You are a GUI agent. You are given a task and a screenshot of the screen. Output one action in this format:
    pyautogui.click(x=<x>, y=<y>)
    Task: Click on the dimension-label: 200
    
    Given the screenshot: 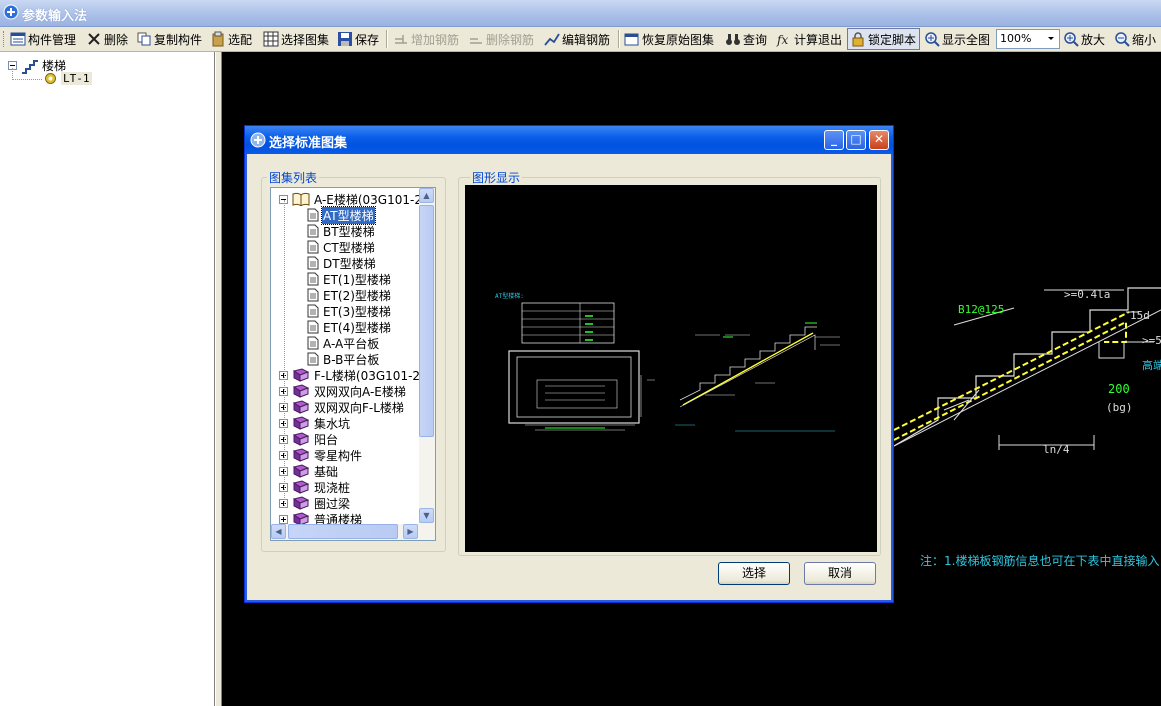 What is the action you would take?
    pyautogui.click(x=1119, y=389)
    